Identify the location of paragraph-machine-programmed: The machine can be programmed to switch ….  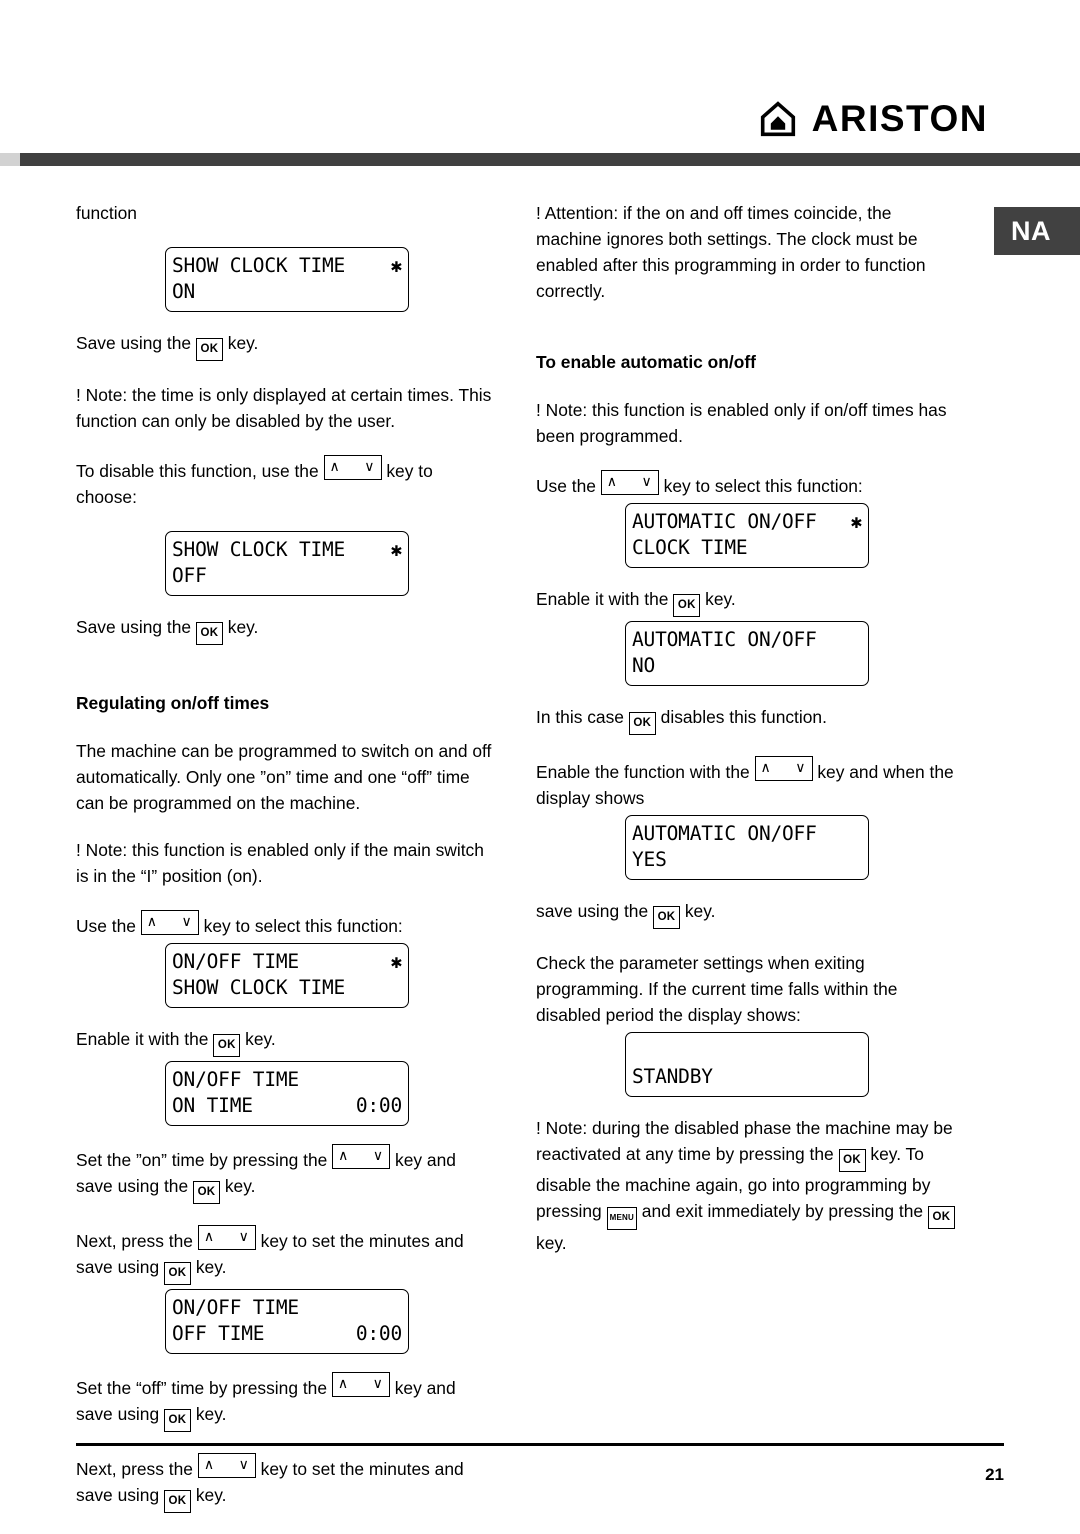
(284, 777).